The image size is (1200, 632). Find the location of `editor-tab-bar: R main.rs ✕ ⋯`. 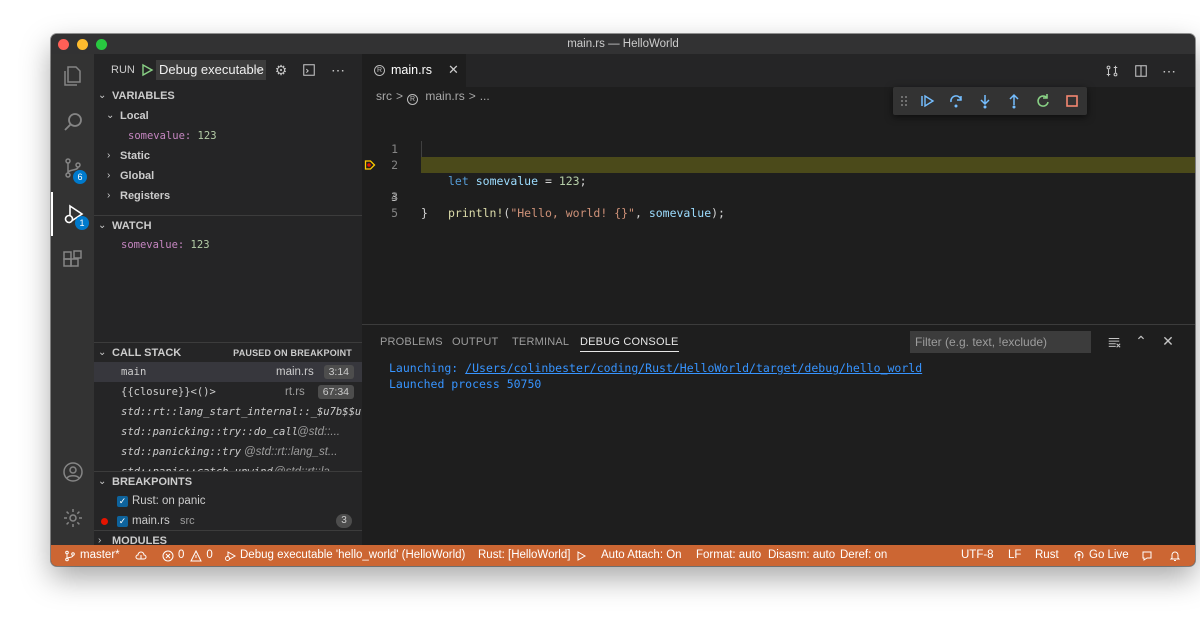

editor-tab-bar: R main.rs ✕ ⋯ is located at coordinates (778, 70).